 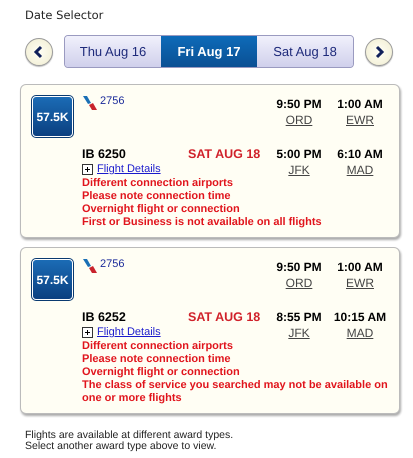 I want to click on warning-text: The class of service you searched may not be available on one or more flights, so click(x=235, y=392).